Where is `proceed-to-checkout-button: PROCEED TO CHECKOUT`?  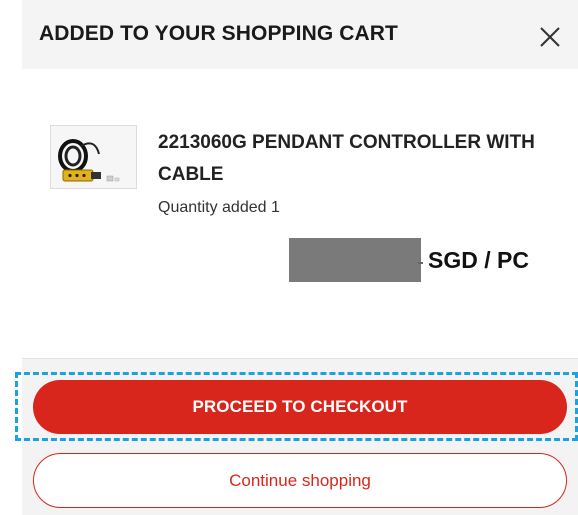 proceed-to-checkout-button: PROCEED TO CHECKOUT is located at coordinates (300, 407).